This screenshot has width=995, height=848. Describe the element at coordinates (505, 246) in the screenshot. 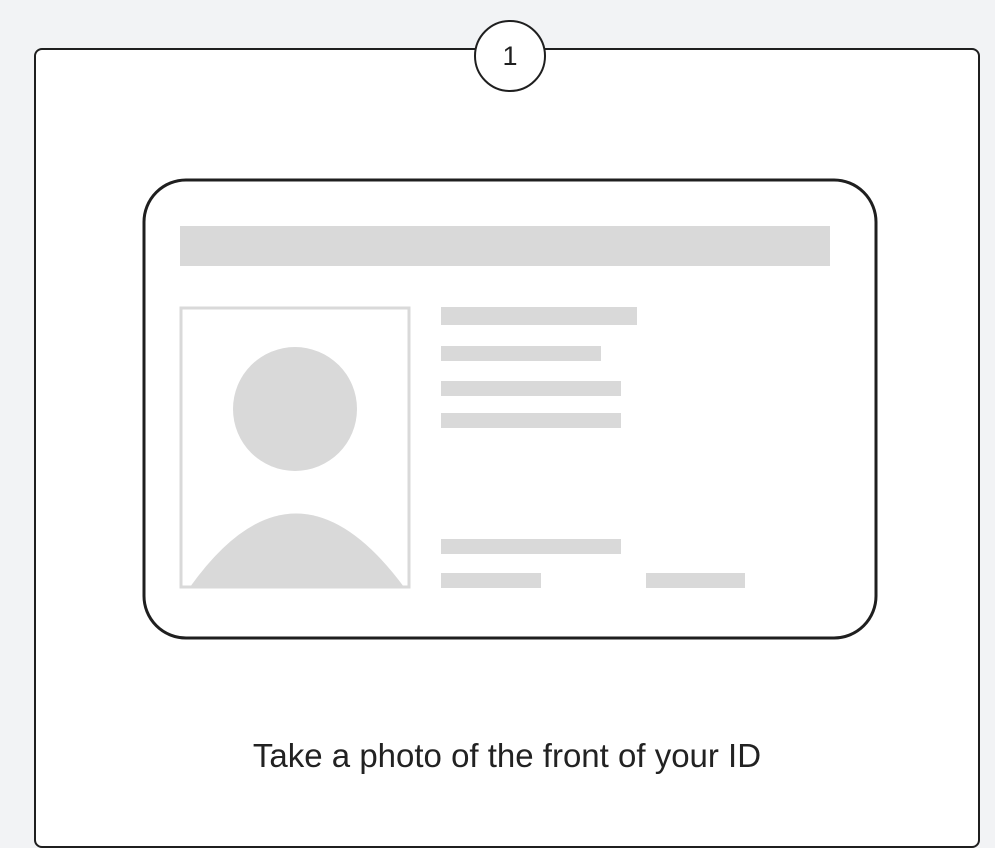

I see `id-header-bar` at that location.